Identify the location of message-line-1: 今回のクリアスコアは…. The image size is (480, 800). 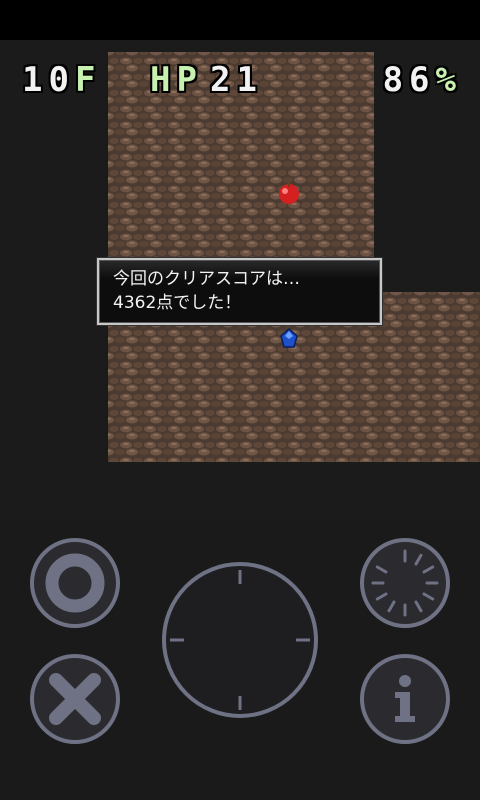
(206, 279).